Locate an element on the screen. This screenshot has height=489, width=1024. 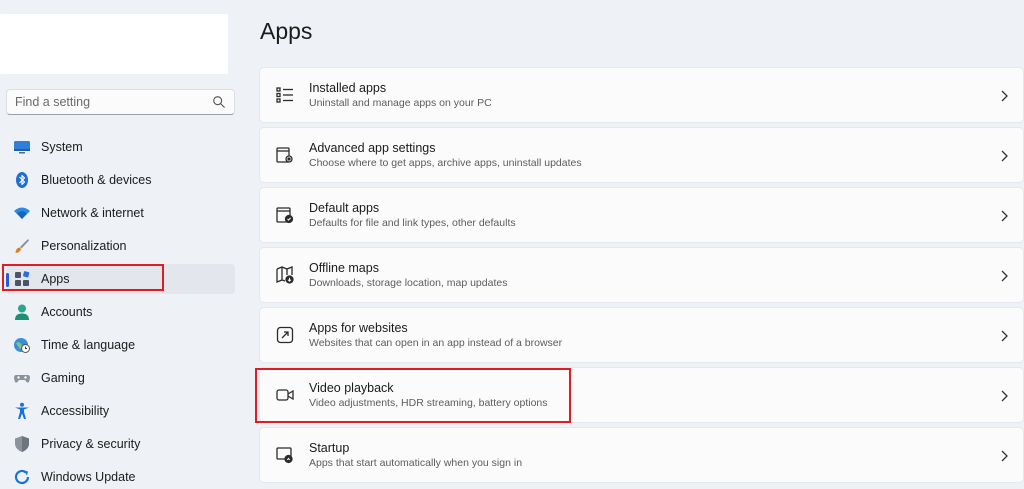
person-icon is located at coordinates (22, 312).